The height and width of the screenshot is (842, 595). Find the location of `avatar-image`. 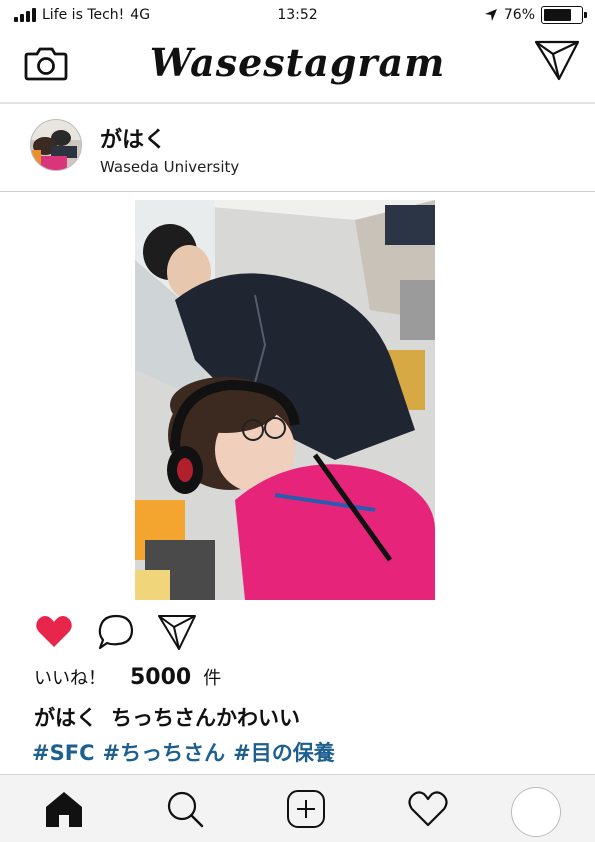

avatar-image is located at coordinates (56, 145).